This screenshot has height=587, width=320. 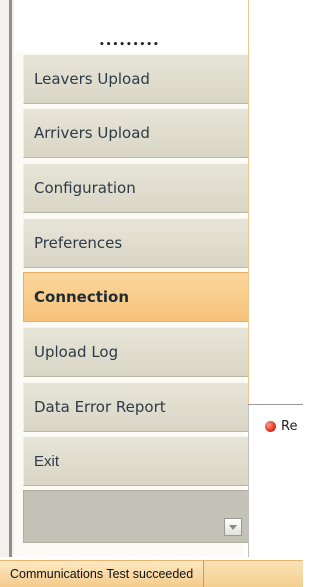 What do you see at coordinates (129, 26) in the screenshot?
I see `logo-area: •••••••••` at bounding box center [129, 26].